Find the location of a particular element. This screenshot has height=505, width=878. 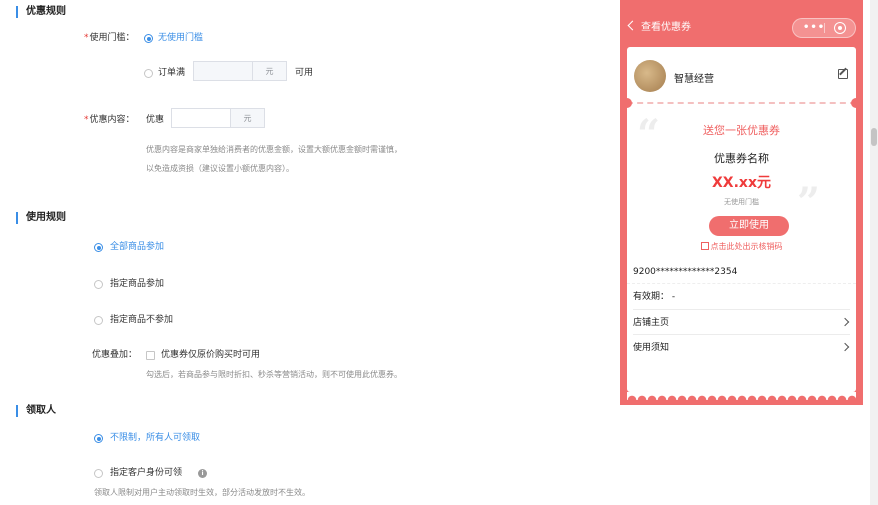

recipient-help: 领取人限制对用户主动领取时生效，部分活动发放时不生效。 is located at coordinates (202, 492).